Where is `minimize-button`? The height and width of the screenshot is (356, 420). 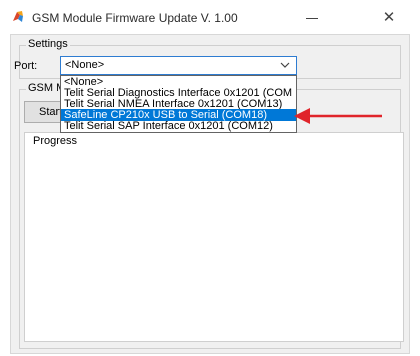 minimize-button is located at coordinates (313, 18).